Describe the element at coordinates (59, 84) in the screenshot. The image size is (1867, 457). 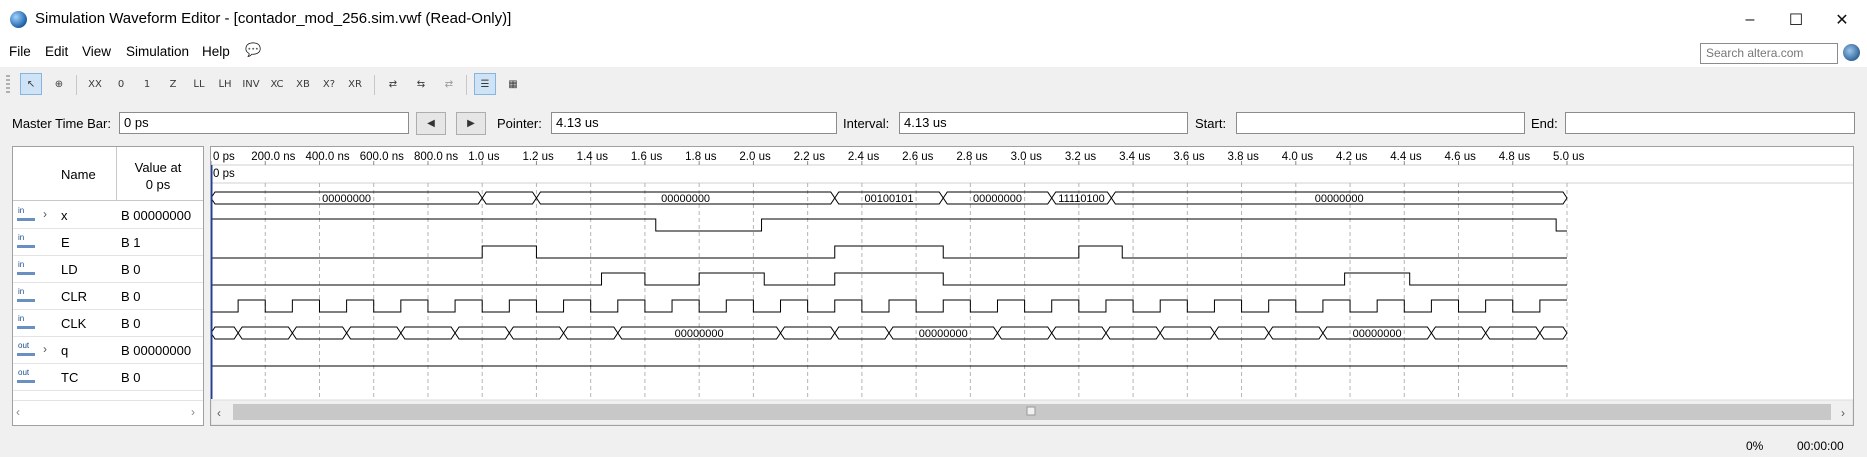
I see `zoom-tool-icon: ⊕` at that location.